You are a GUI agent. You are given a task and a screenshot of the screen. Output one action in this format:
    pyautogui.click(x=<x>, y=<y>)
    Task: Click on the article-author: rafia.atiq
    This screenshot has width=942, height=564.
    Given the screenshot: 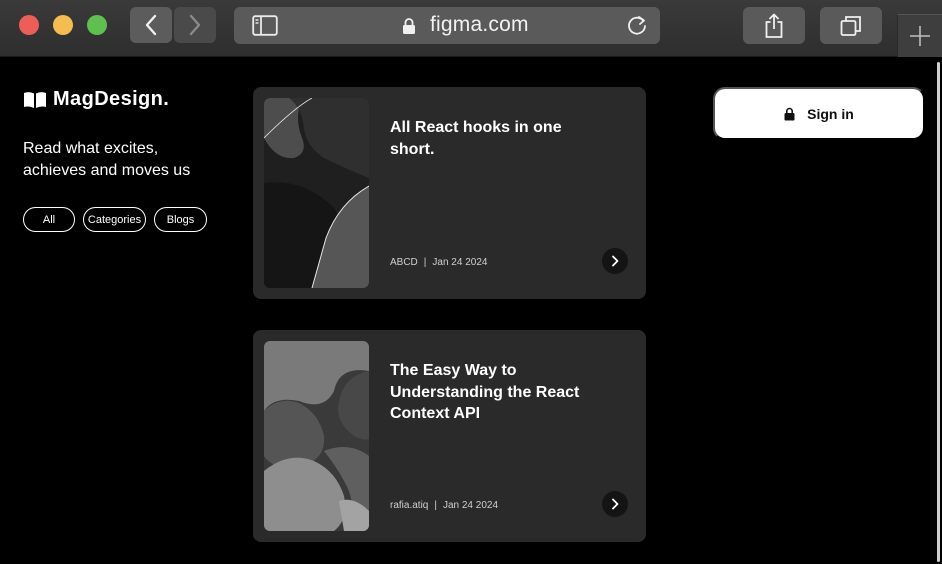 What is the action you would take?
    pyautogui.click(x=409, y=505)
    